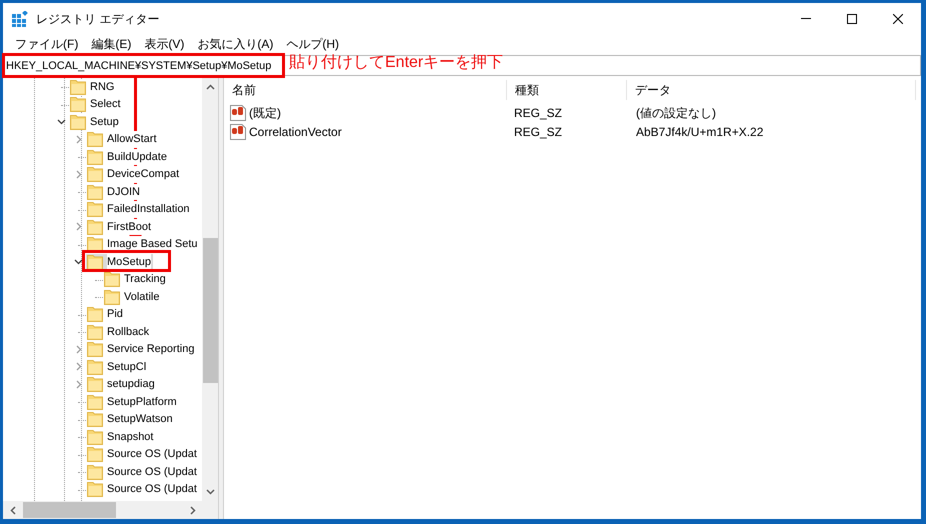 The image size is (926, 524). Describe the element at coordinates (134, 174) in the screenshot. I see `tree-item: DeviceCompat` at that location.